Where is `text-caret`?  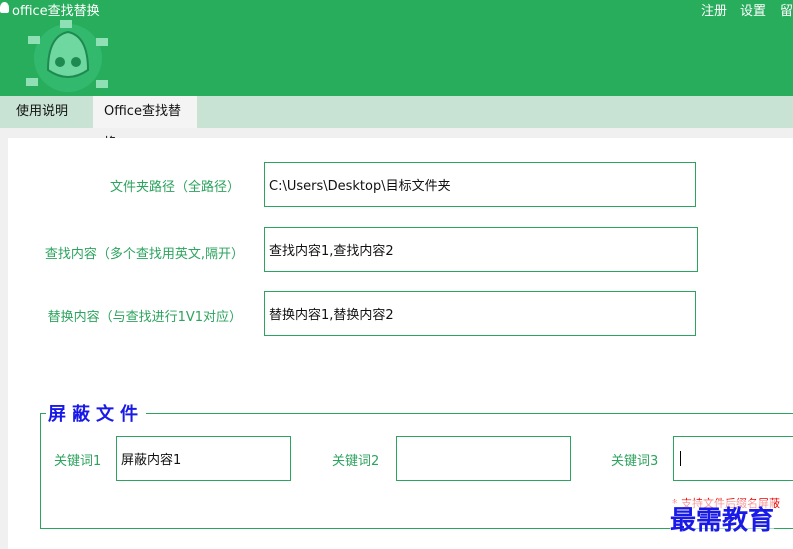
text-caret is located at coordinates (680, 458).